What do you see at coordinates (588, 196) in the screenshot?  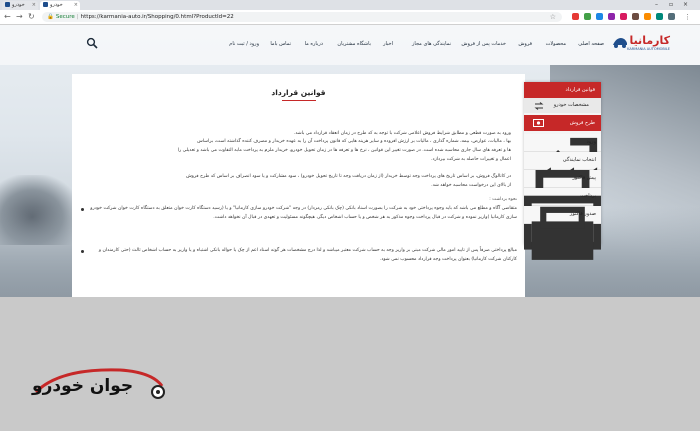 I see `sidebar-item-label: پرداخت` at bounding box center [588, 196].